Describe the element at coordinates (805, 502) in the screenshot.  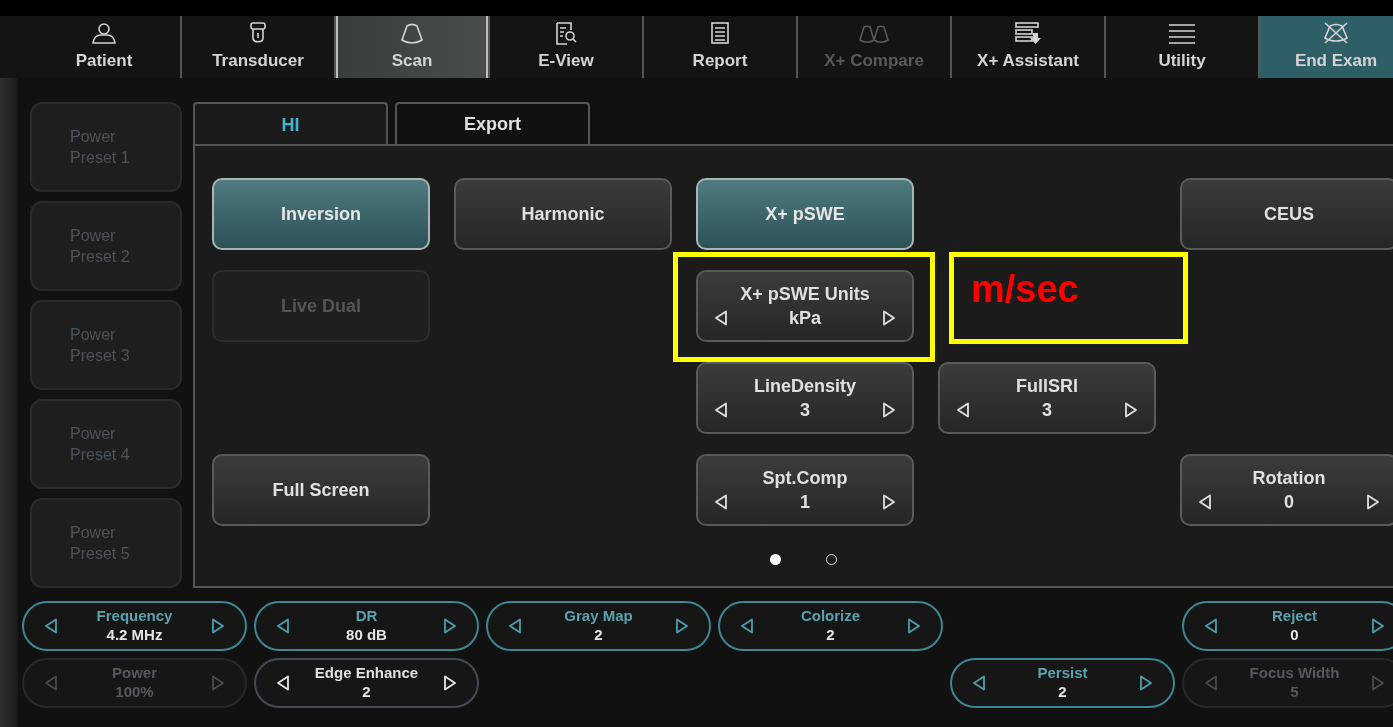
I see `spinner-value: 1` at that location.